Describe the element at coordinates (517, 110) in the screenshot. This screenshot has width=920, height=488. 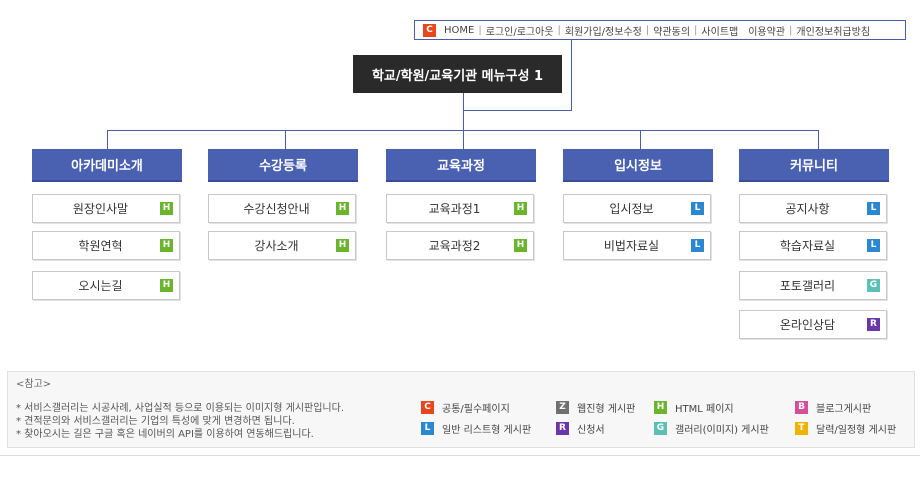
I see `connector-nav-to-title` at that location.